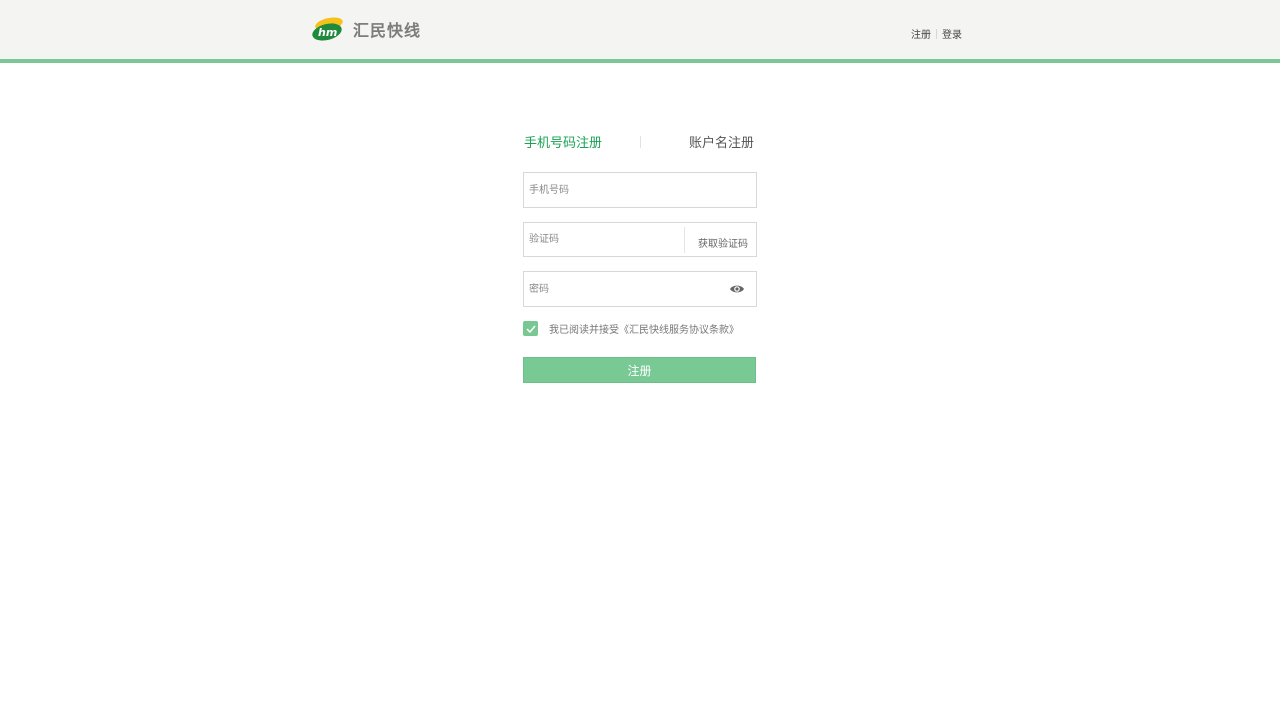  What do you see at coordinates (721, 141) in the screenshot?
I see `tab-account-register: 账户名注册` at bounding box center [721, 141].